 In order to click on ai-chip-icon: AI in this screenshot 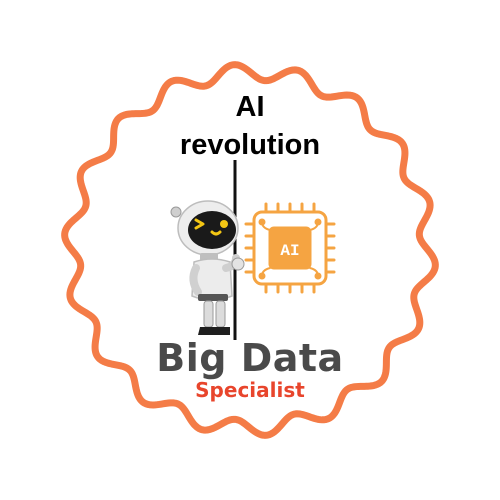, I will do `click(290, 248)`.